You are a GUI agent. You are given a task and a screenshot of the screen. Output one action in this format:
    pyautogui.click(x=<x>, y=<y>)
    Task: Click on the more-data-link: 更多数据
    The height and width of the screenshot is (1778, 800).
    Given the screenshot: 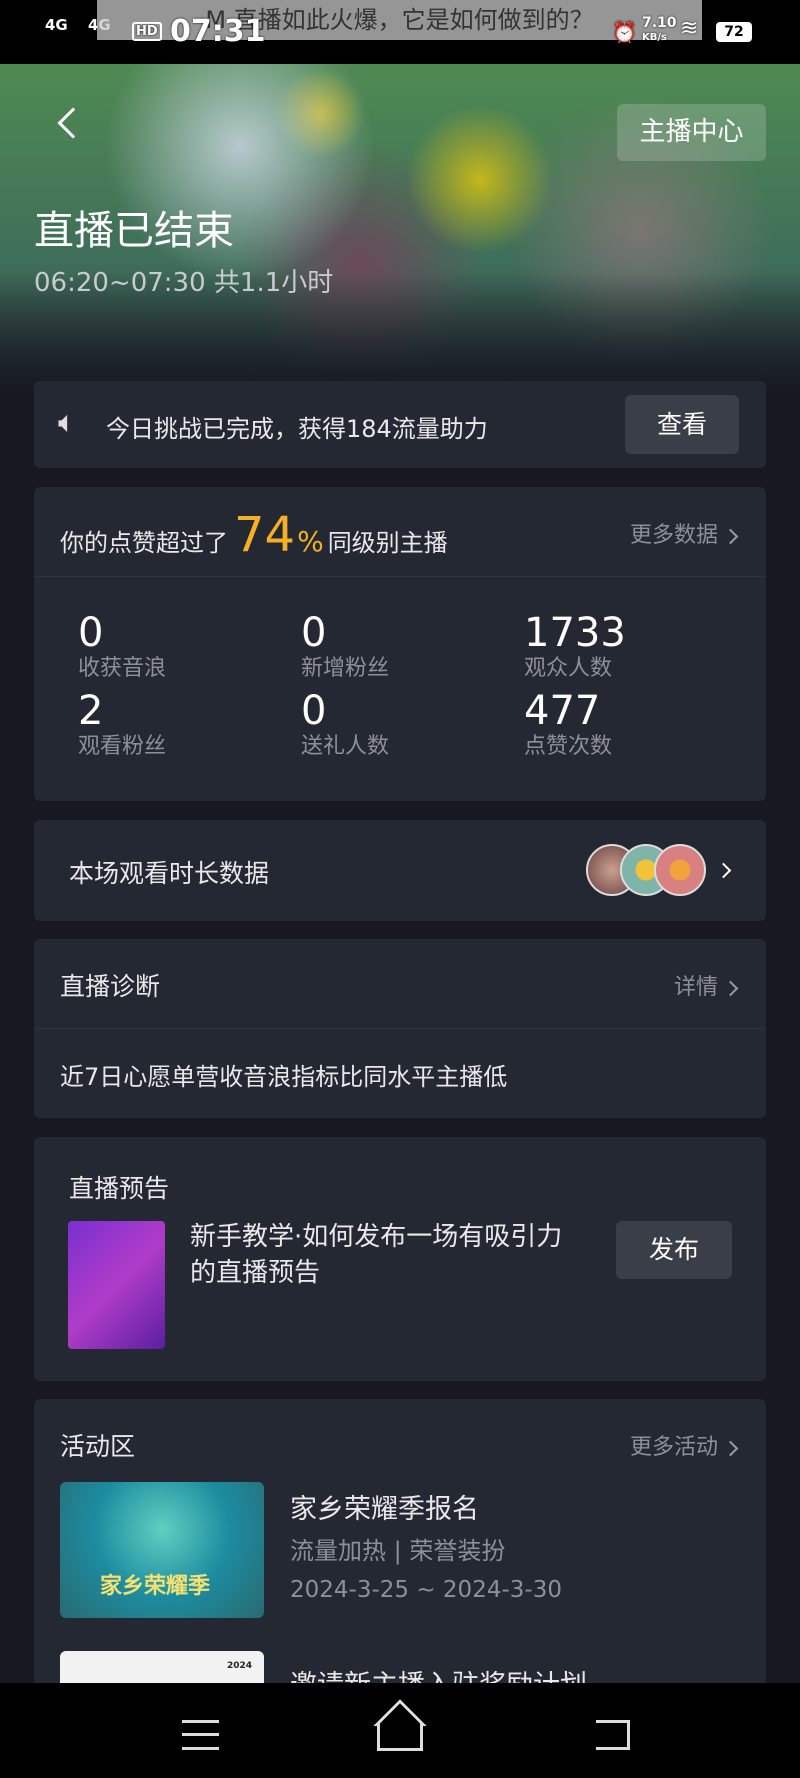 What is the action you would take?
    pyautogui.click(x=684, y=533)
    